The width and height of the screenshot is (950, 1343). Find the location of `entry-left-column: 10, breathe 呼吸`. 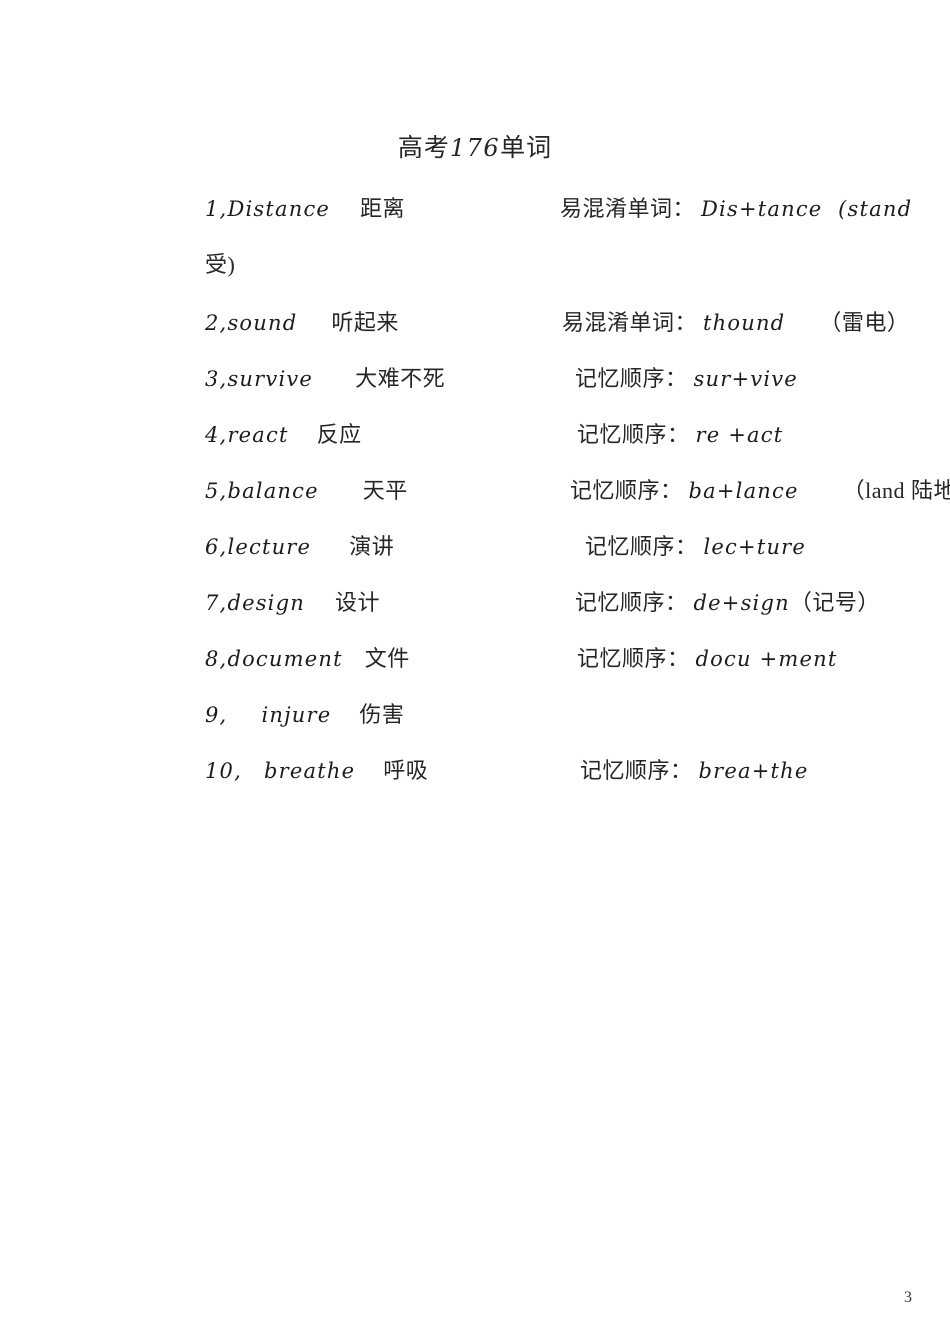

entry-left-column: 10, breathe 呼吸 is located at coordinates (316, 772).